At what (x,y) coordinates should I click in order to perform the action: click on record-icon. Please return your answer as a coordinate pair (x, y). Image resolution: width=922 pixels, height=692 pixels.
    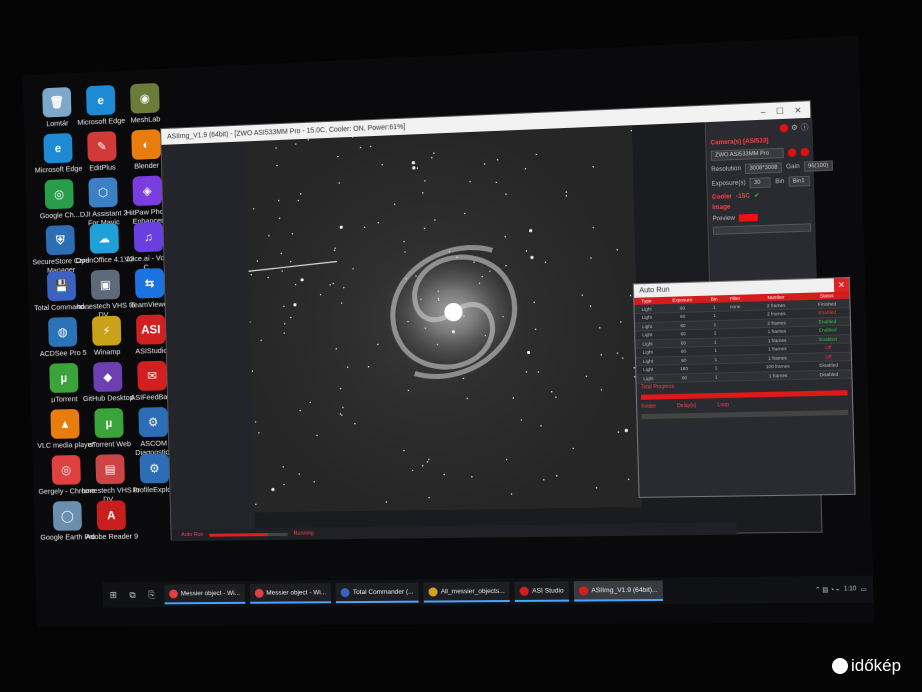
    Looking at the image, I should click on (784, 128).